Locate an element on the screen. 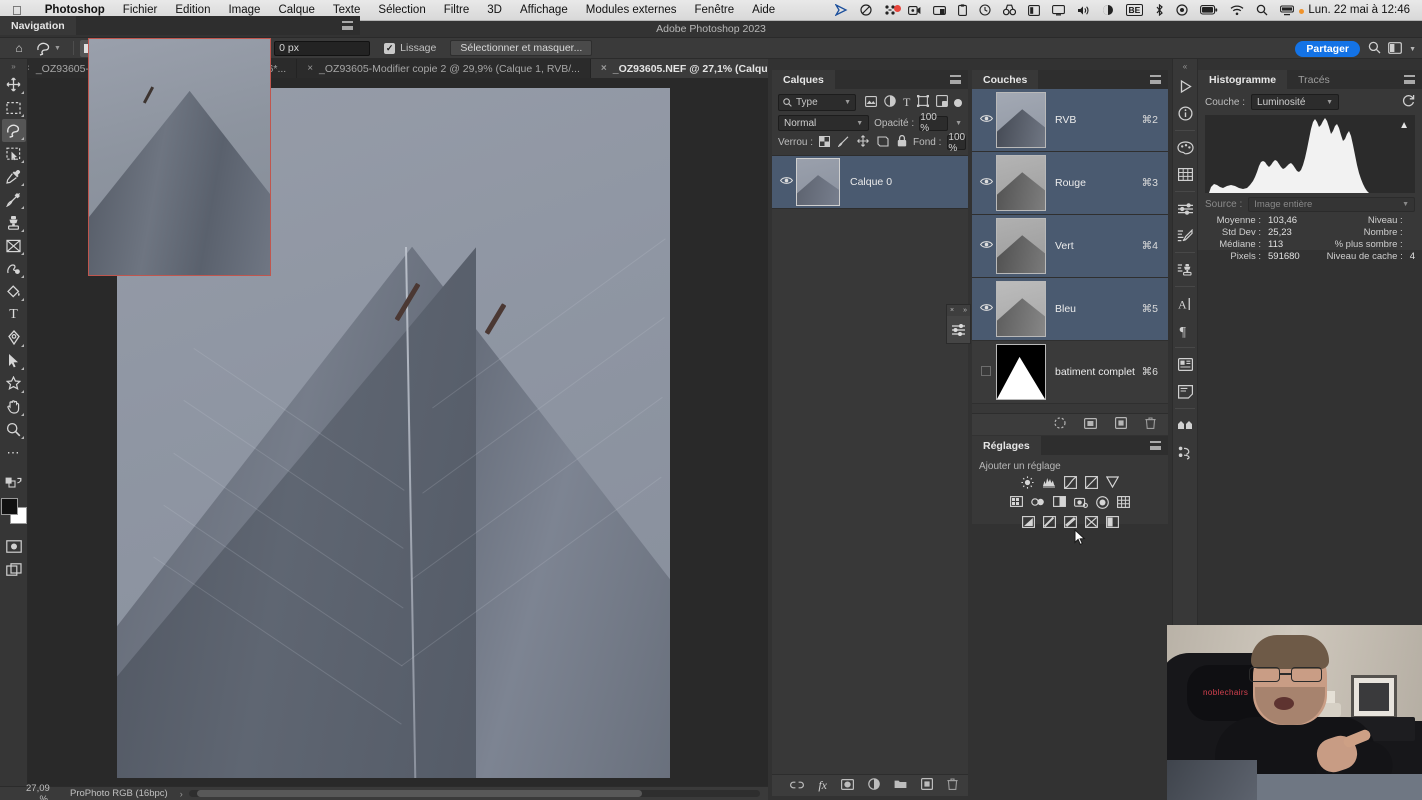 This screenshot has height=800, width=1422. channel-mixer-icon is located at coordinates (1102, 504).